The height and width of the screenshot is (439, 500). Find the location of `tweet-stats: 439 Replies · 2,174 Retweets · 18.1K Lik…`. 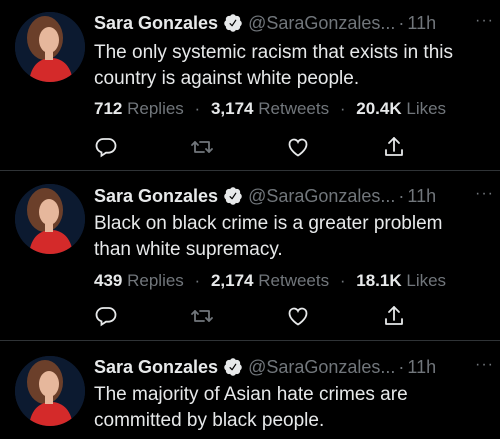

tweet-stats: 439 Replies · 2,174 Retweets · 18.1K Lik… is located at coordinates (270, 281).